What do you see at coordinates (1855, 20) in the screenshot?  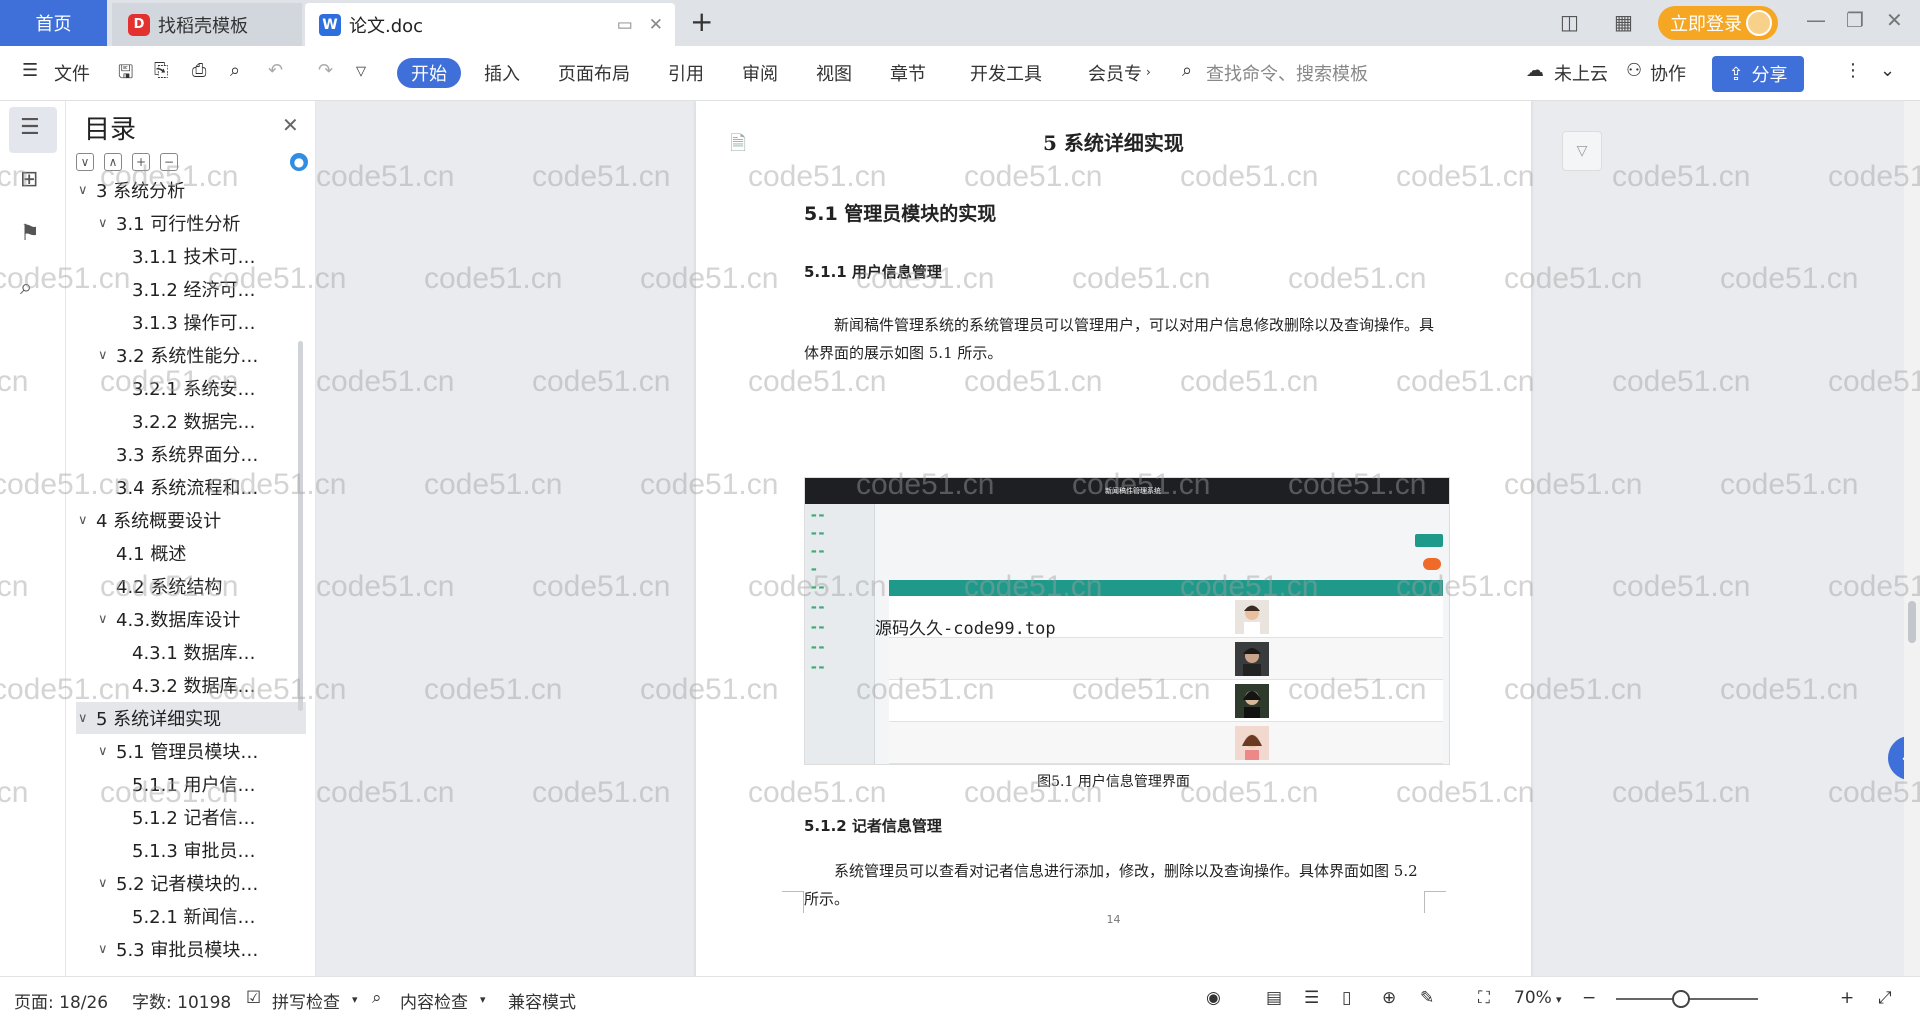 I see `restore-icon: ❐` at bounding box center [1855, 20].